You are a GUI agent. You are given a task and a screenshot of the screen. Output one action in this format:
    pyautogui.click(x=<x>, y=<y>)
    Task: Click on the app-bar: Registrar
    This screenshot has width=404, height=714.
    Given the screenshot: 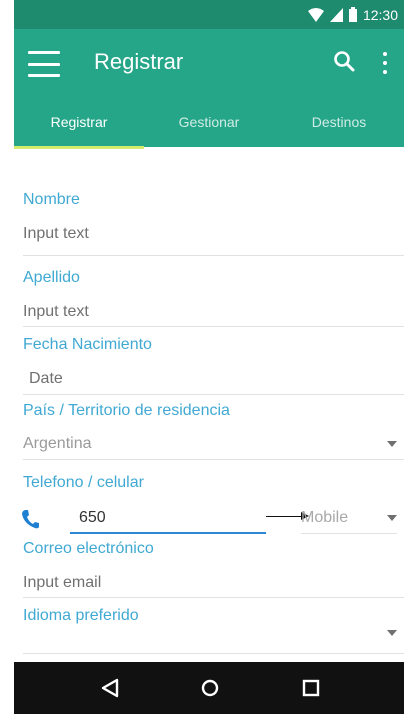 What is the action you would take?
    pyautogui.click(x=209, y=64)
    